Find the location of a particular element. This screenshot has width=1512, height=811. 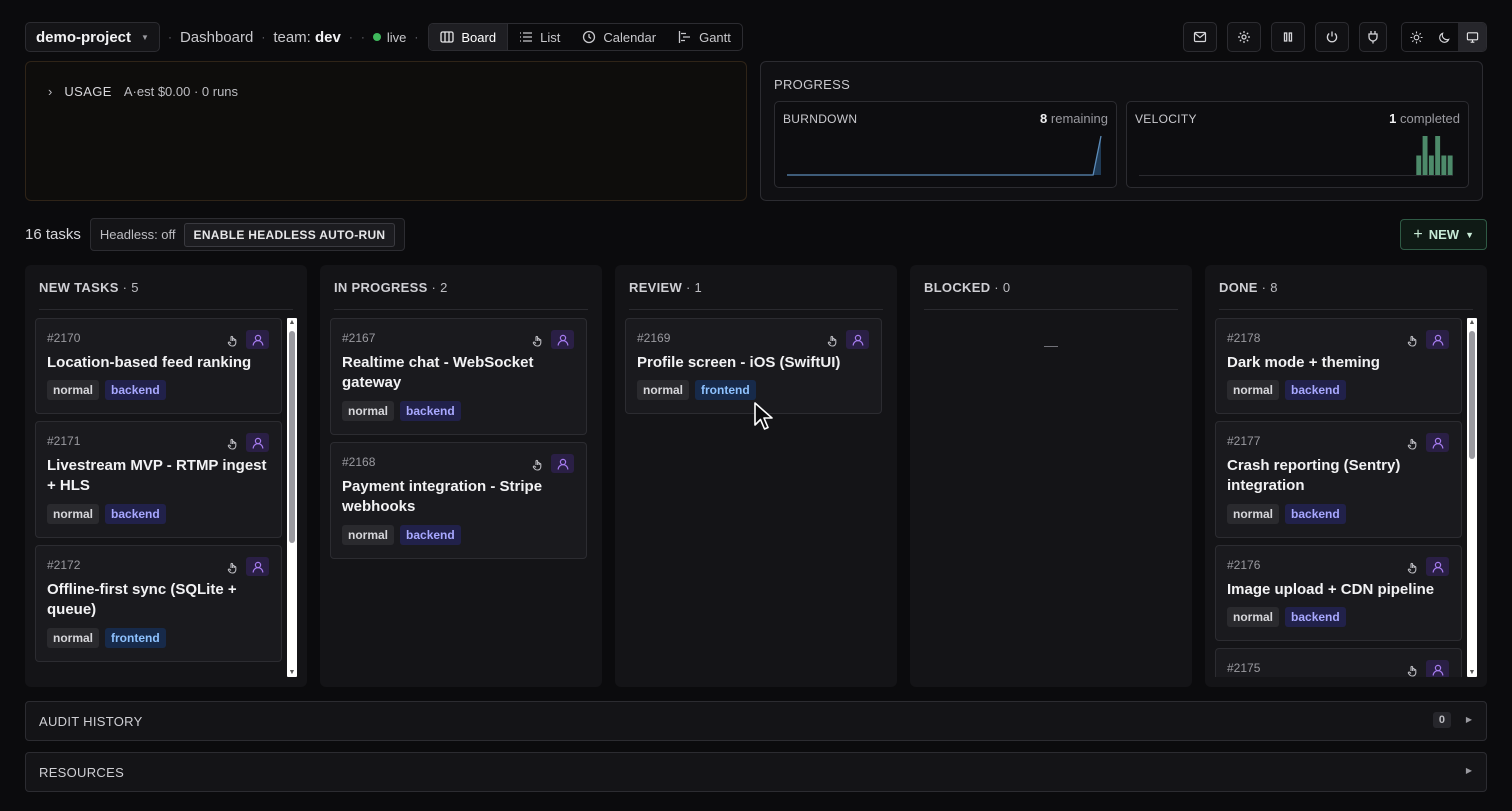

task-id: #2168 is located at coordinates (359, 462).